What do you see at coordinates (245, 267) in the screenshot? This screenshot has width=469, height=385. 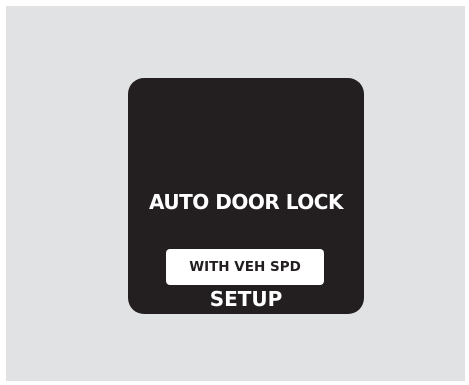 I see `selected-option-box: WITH VEH SPD` at bounding box center [245, 267].